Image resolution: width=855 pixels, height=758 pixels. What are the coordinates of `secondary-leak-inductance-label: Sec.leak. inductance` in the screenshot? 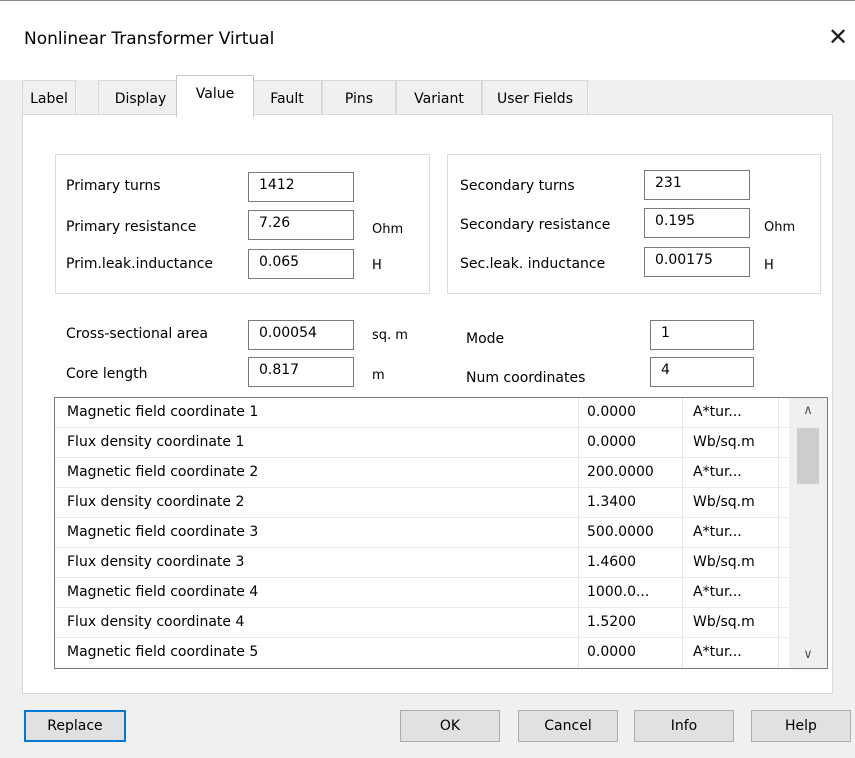 It's located at (533, 264).